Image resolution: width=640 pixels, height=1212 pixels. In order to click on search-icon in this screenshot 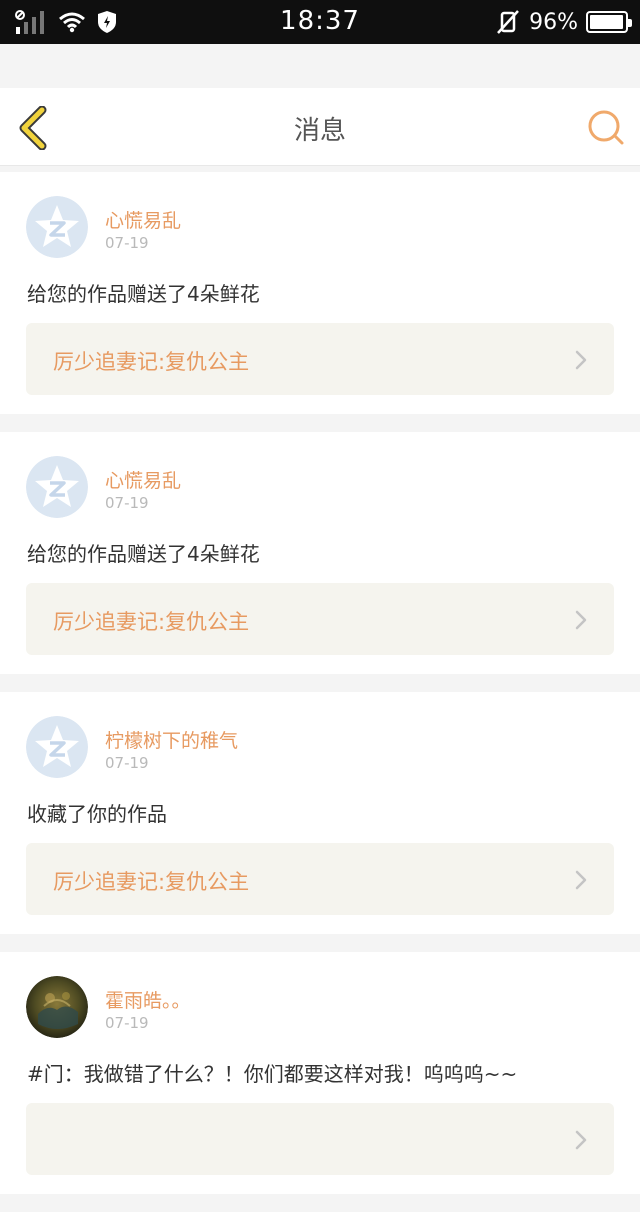, I will do `click(606, 127)`.